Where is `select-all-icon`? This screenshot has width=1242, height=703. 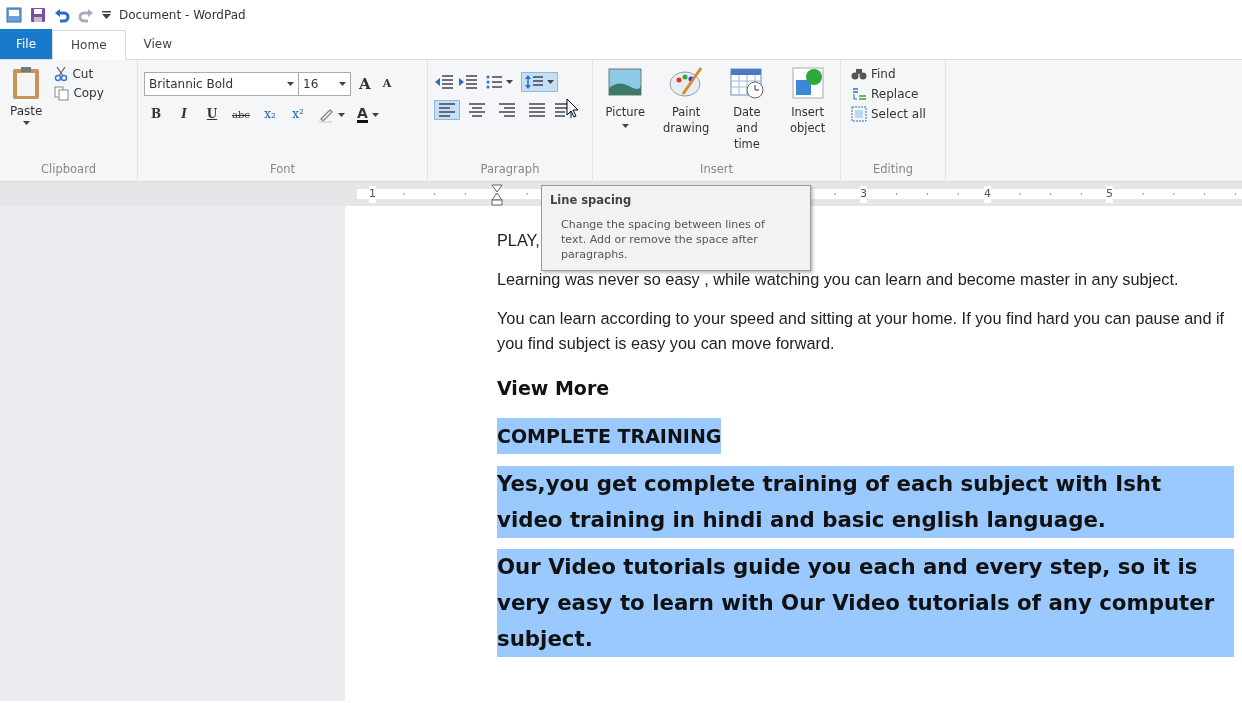 select-all-icon is located at coordinates (859, 114).